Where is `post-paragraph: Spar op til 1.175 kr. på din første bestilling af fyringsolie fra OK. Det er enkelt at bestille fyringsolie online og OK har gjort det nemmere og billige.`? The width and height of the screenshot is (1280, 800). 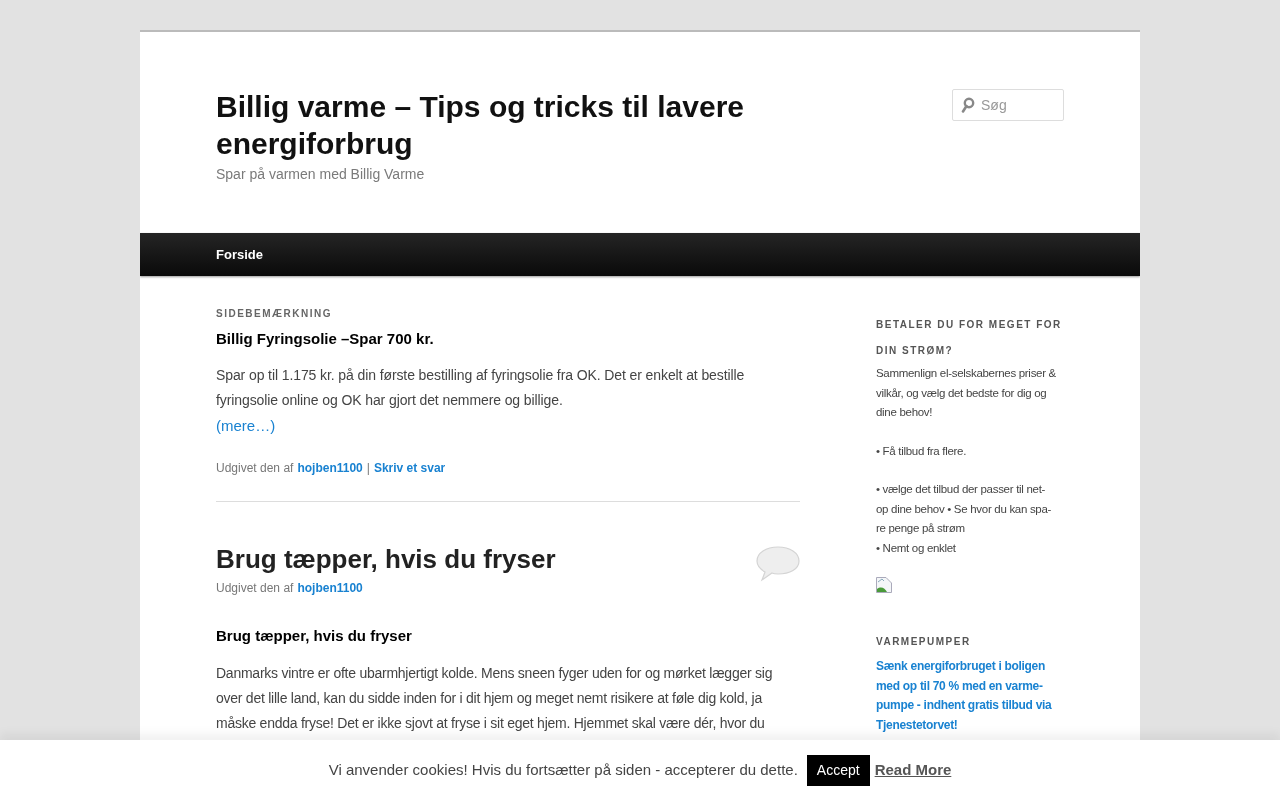 post-paragraph: Spar op til 1.175 kr. på din første bestilling af fyringsolie fra OK. Det er enkelt at bestille fyringsolie online og OK har gjort det nemmere og billige. is located at coordinates (481, 387).